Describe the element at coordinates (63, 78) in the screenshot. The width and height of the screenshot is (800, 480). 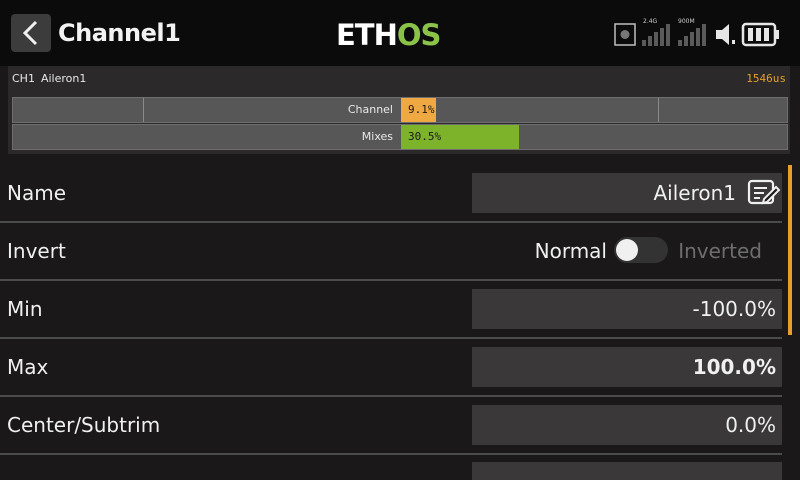
I see `channel-name: Aileron1` at that location.